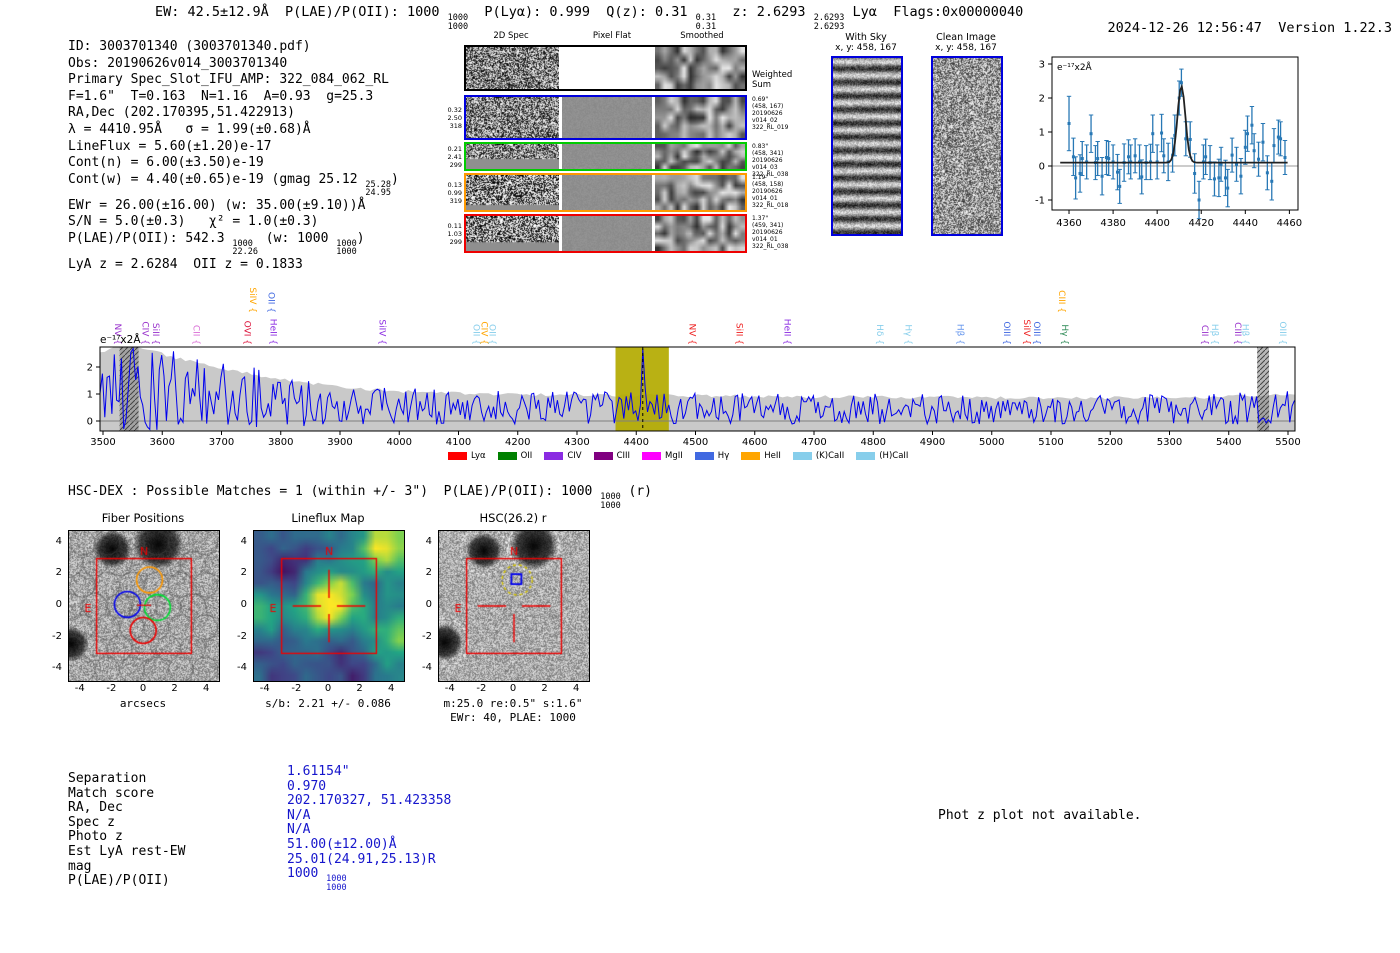 Image resolution: width=1400 pixels, height=953 pixels. Describe the element at coordinates (120, 340) in the screenshot. I see `spectrum-unit-label: e⁻¹⁷x2Å` at that location.